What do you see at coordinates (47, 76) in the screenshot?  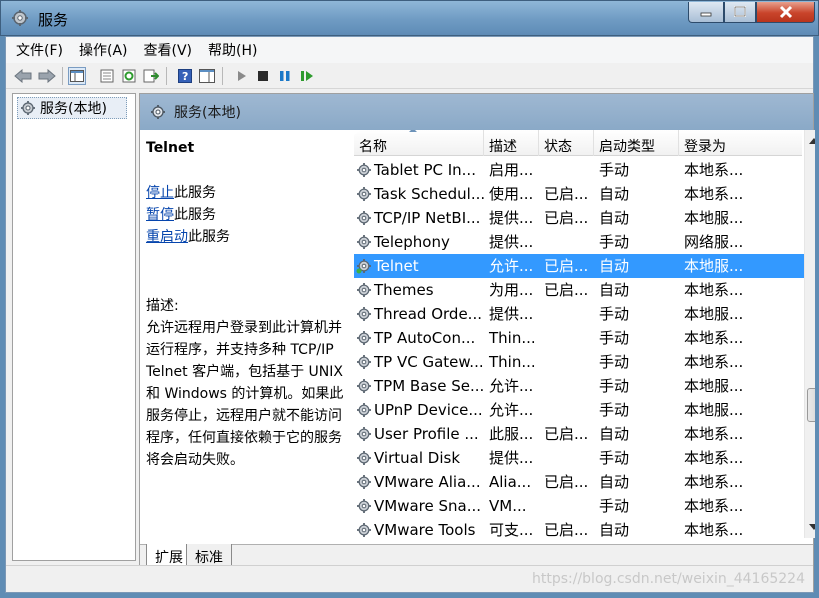 I see `forward-icon` at bounding box center [47, 76].